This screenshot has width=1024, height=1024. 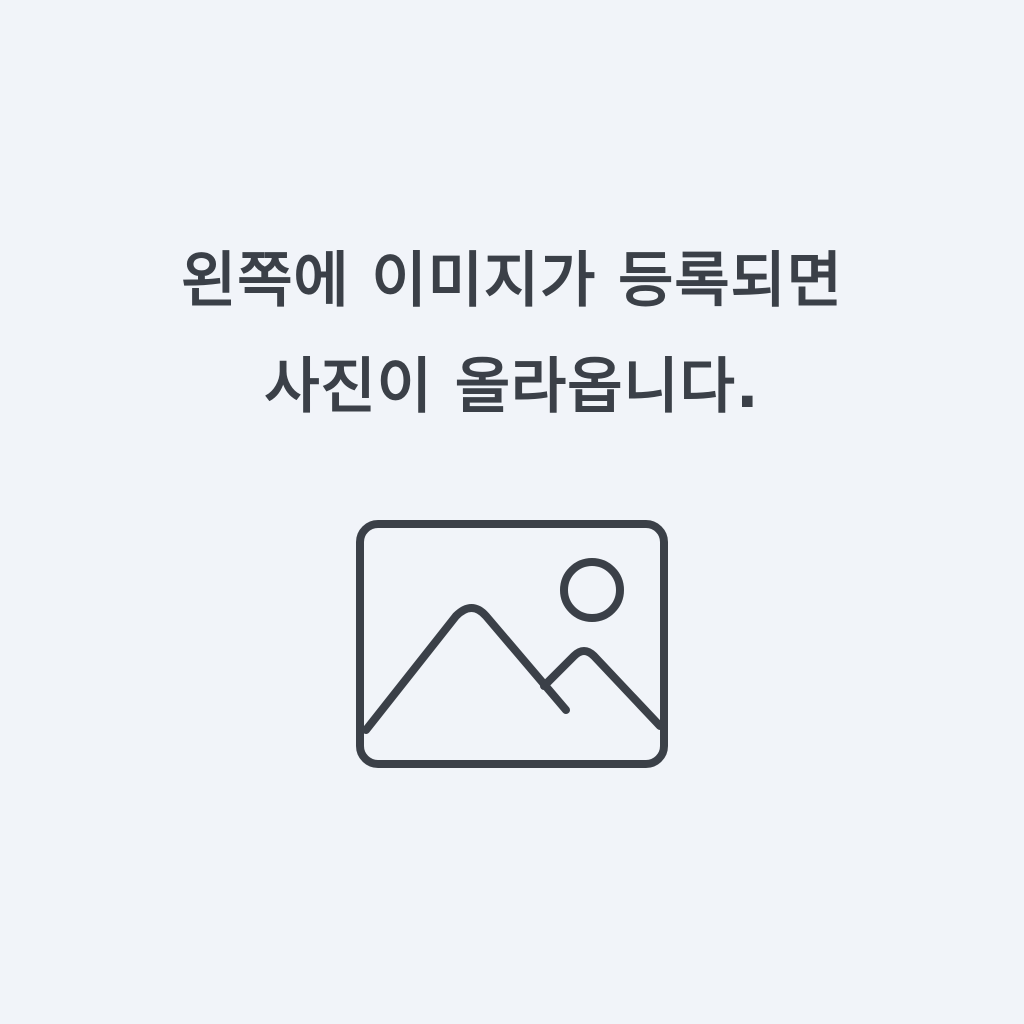 What do you see at coordinates (512, 281) in the screenshot?
I see `placeholder-message-line-1: 왼쪽에 이미지가 등록되면` at bounding box center [512, 281].